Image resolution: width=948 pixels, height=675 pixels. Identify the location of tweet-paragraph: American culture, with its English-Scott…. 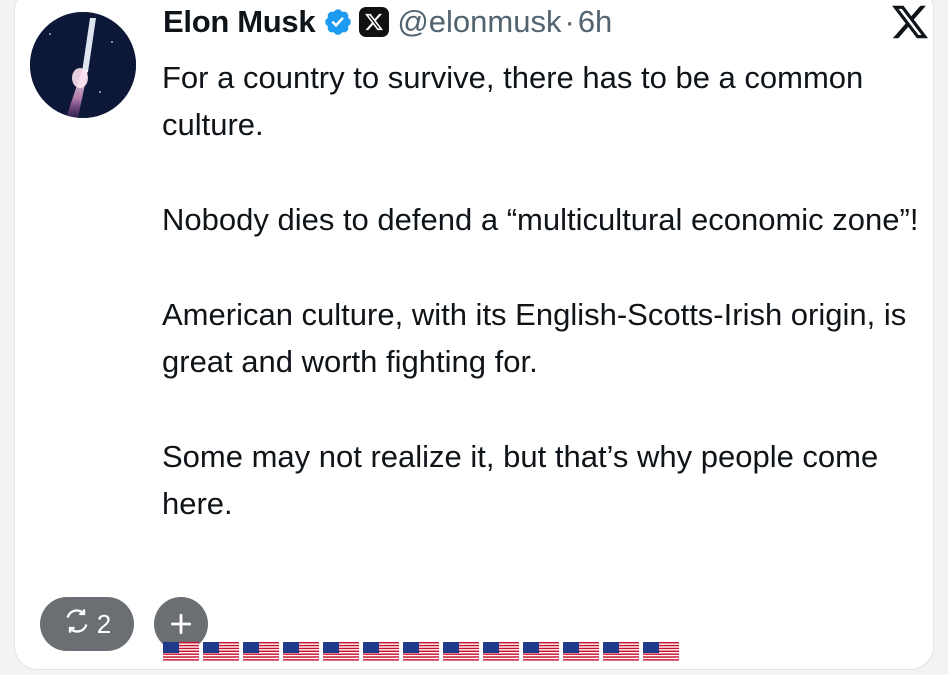
(534, 338).